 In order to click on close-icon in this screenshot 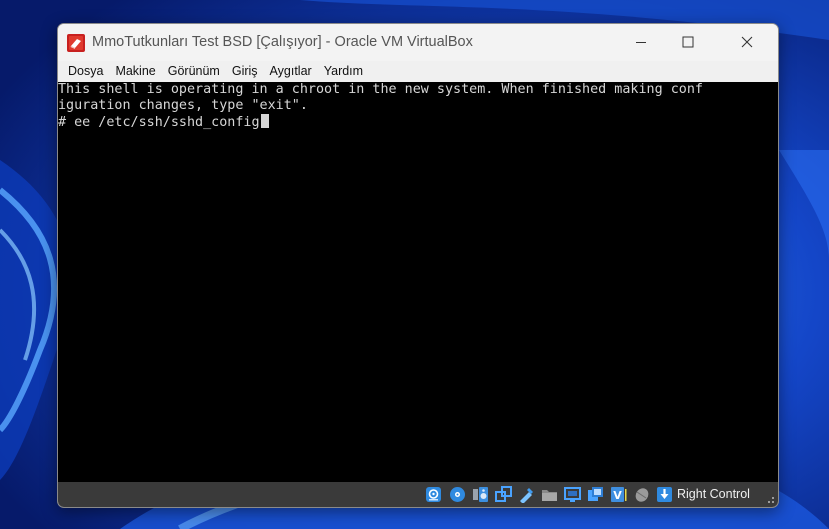, I will do `click(747, 42)`.